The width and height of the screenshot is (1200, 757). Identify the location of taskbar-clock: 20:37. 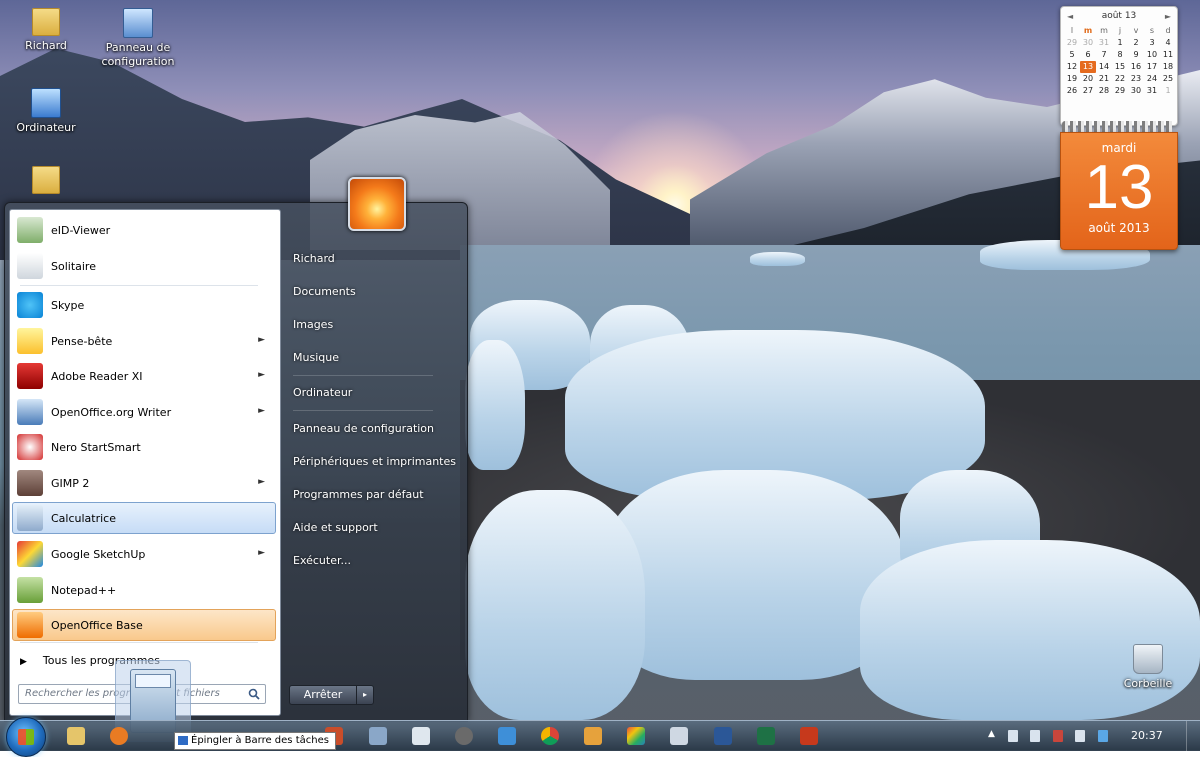
(1147, 735).